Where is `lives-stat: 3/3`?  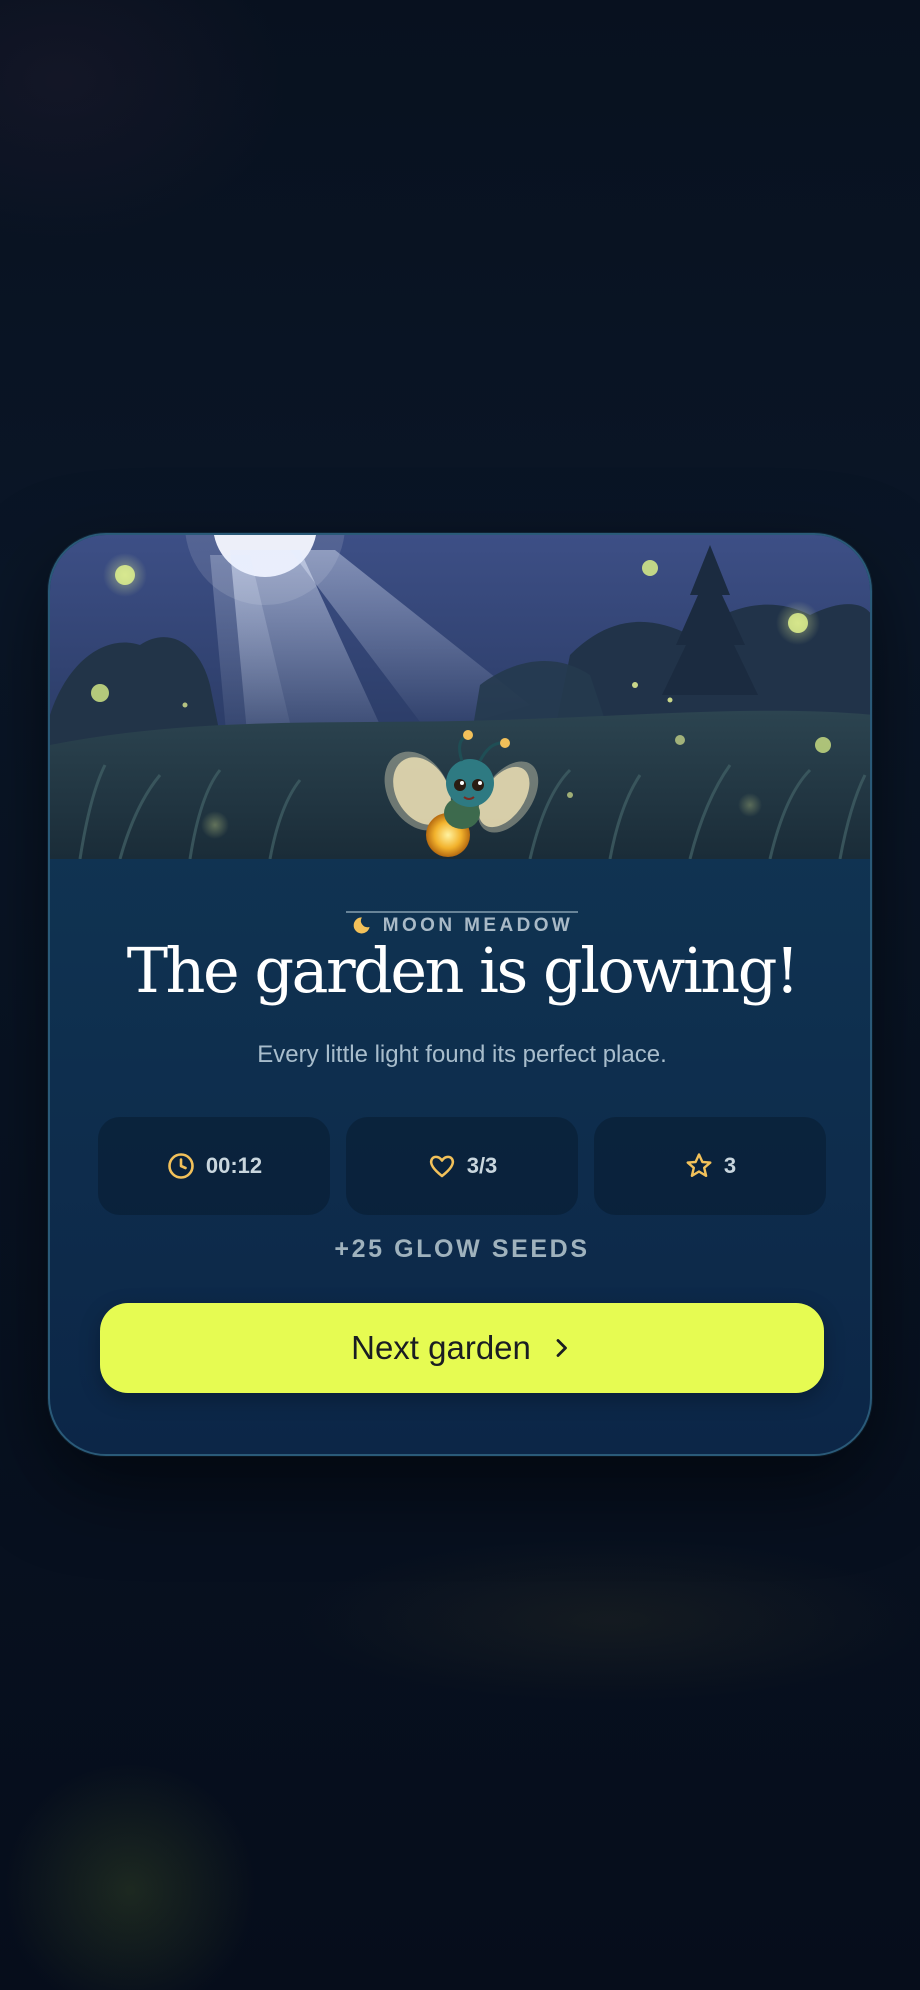
lives-stat: 3/3 is located at coordinates (462, 1166).